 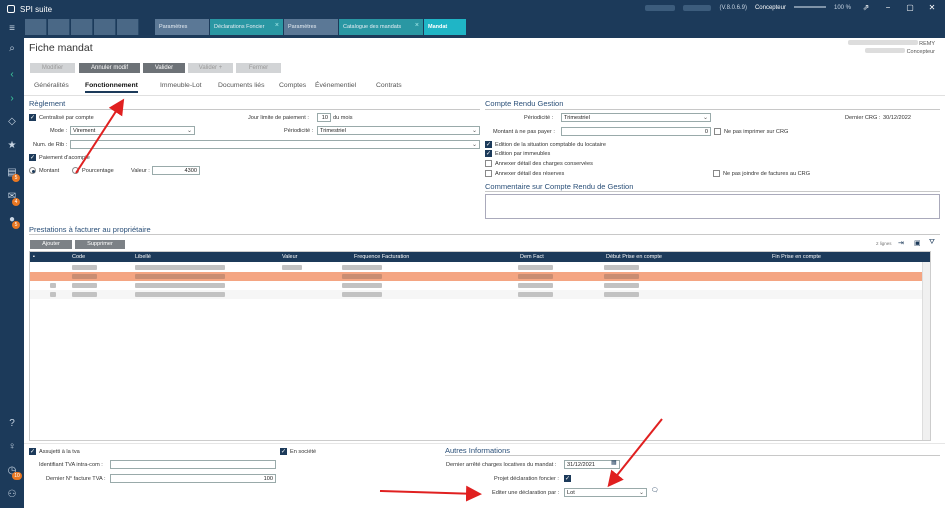 What do you see at coordinates (181, 85) in the screenshot?
I see `tab-immeuble-lot: Immeuble-Lot` at bounding box center [181, 85].